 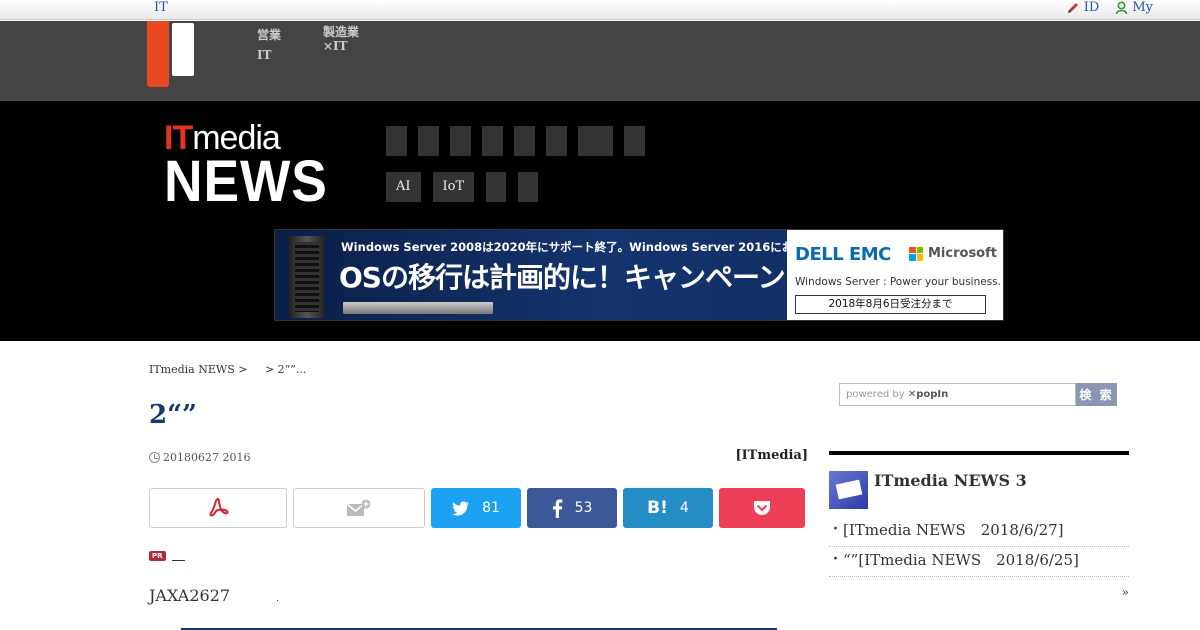 I want to click on pdf-icon, so click(x=219, y=507).